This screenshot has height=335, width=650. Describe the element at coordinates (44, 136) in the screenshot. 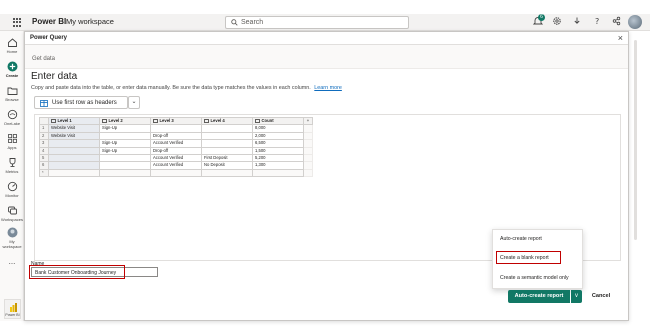

I see `row-number: 2` at that location.